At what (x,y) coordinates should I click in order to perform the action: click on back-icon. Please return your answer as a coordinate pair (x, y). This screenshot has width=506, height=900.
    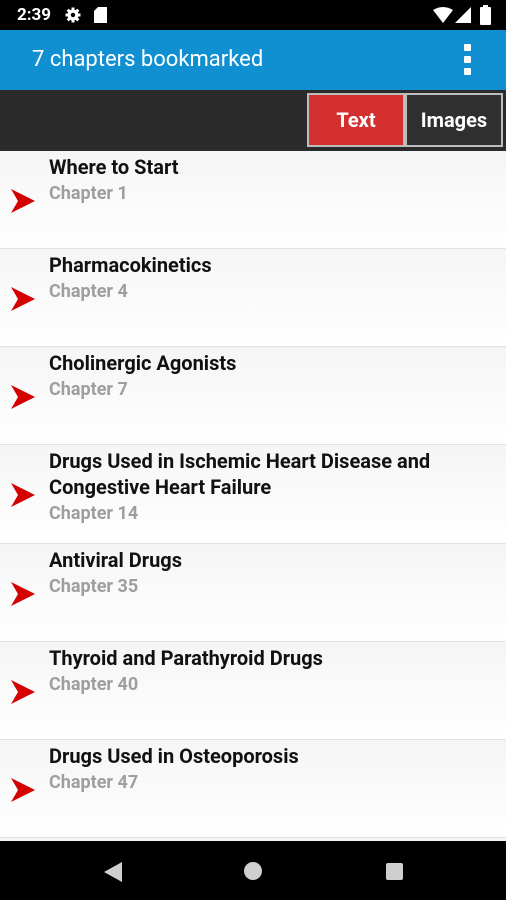
    Looking at the image, I should click on (113, 872).